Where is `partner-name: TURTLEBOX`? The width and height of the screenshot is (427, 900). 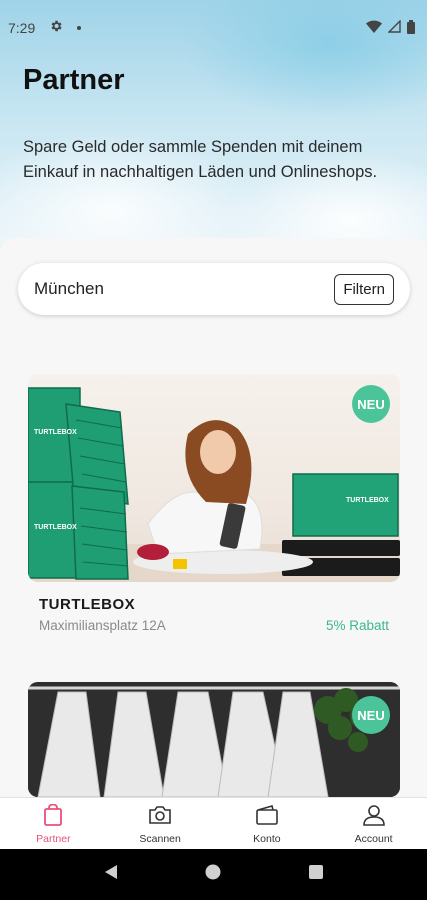
partner-name: TURTLEBOX is located at coordinates (87, 604).